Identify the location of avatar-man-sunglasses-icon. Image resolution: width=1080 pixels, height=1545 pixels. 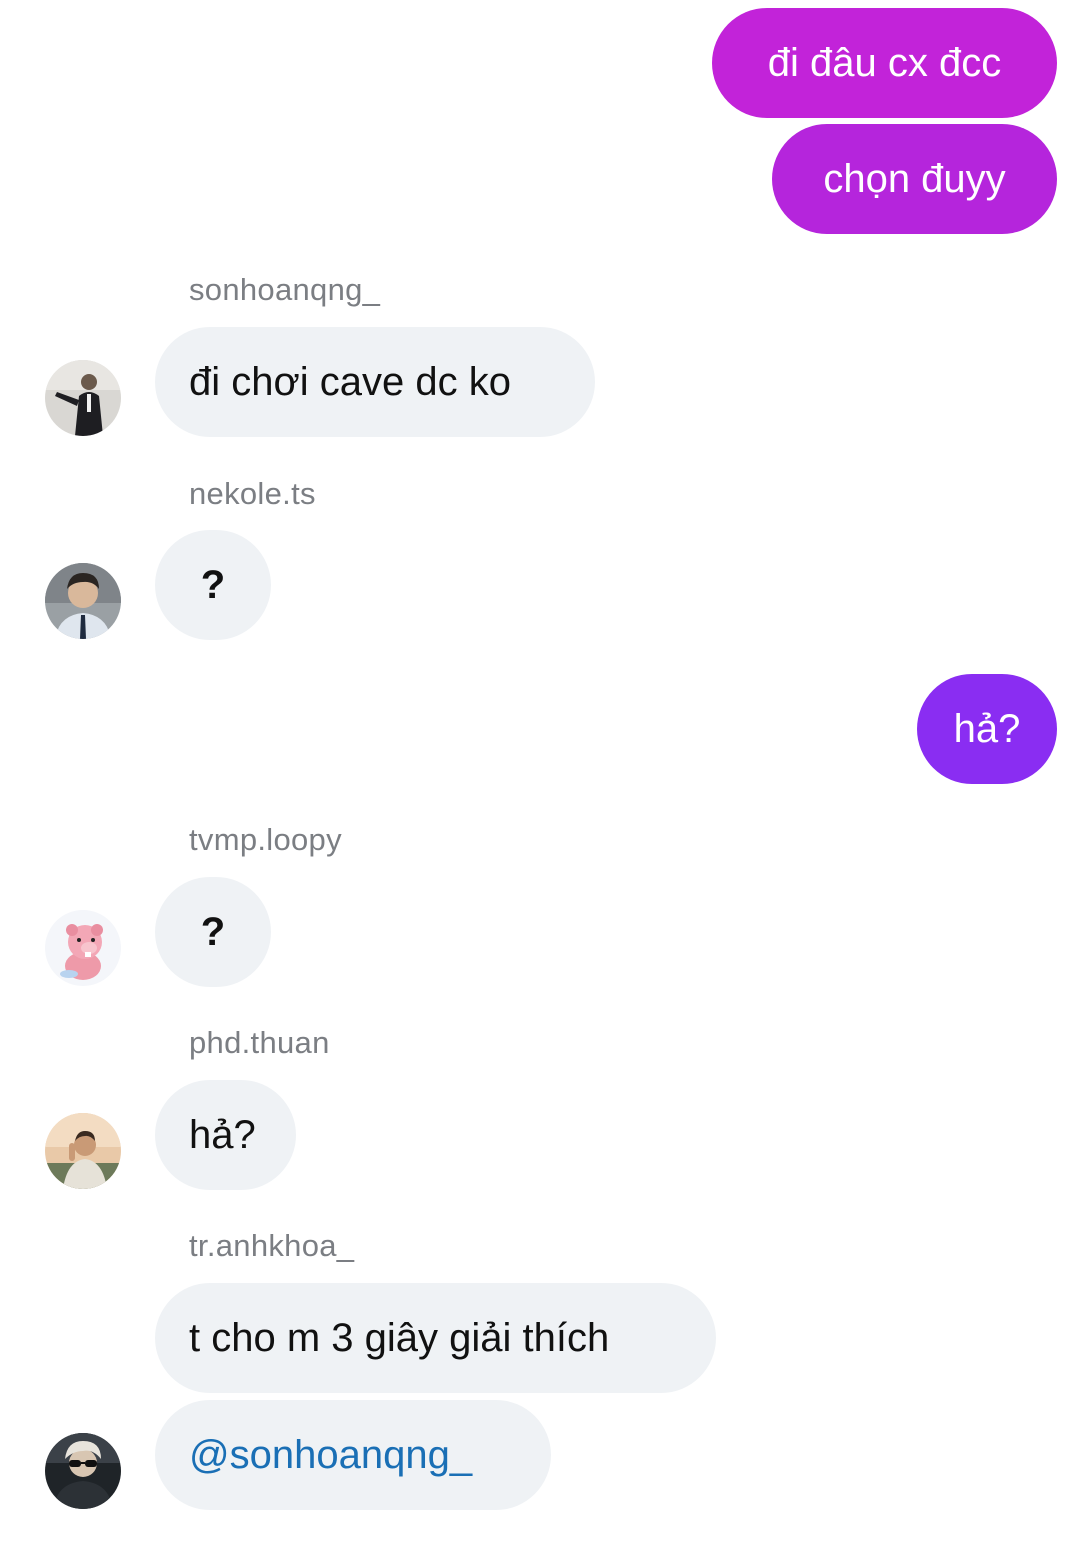
(83, 1471).